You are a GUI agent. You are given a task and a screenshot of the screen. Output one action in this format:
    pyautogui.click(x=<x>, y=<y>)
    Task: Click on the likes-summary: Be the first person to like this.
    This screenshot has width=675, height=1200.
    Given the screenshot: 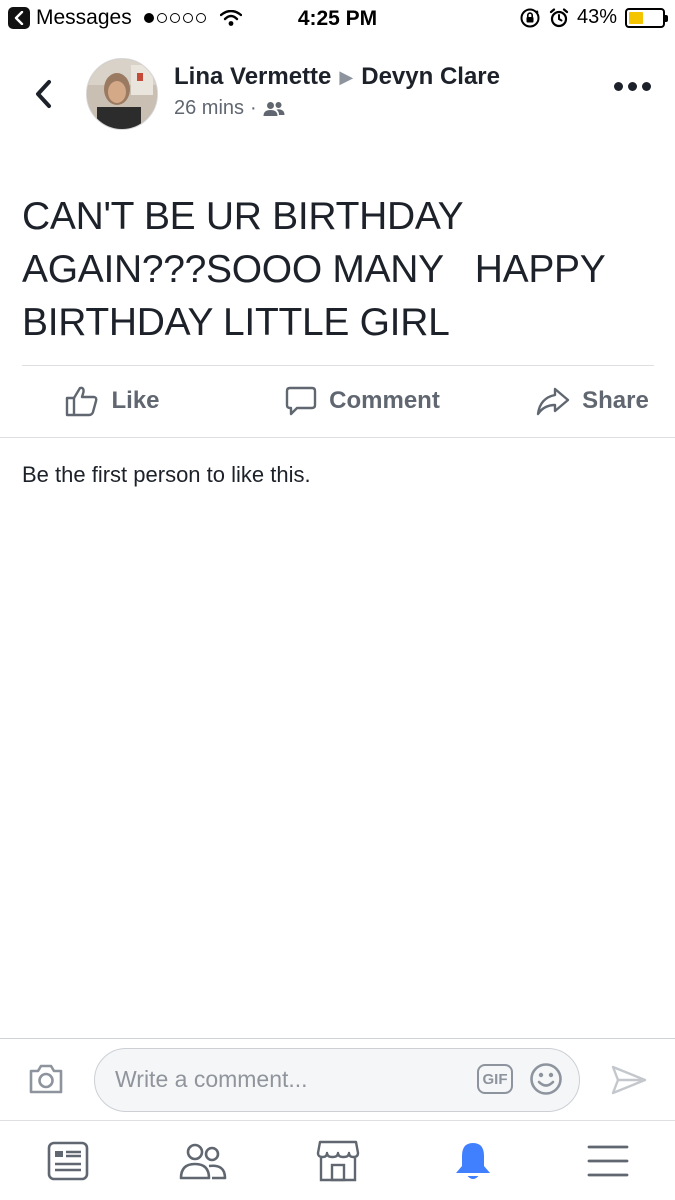 What is the action you would take?
    pyautogui.click(x=166, y=474)
    